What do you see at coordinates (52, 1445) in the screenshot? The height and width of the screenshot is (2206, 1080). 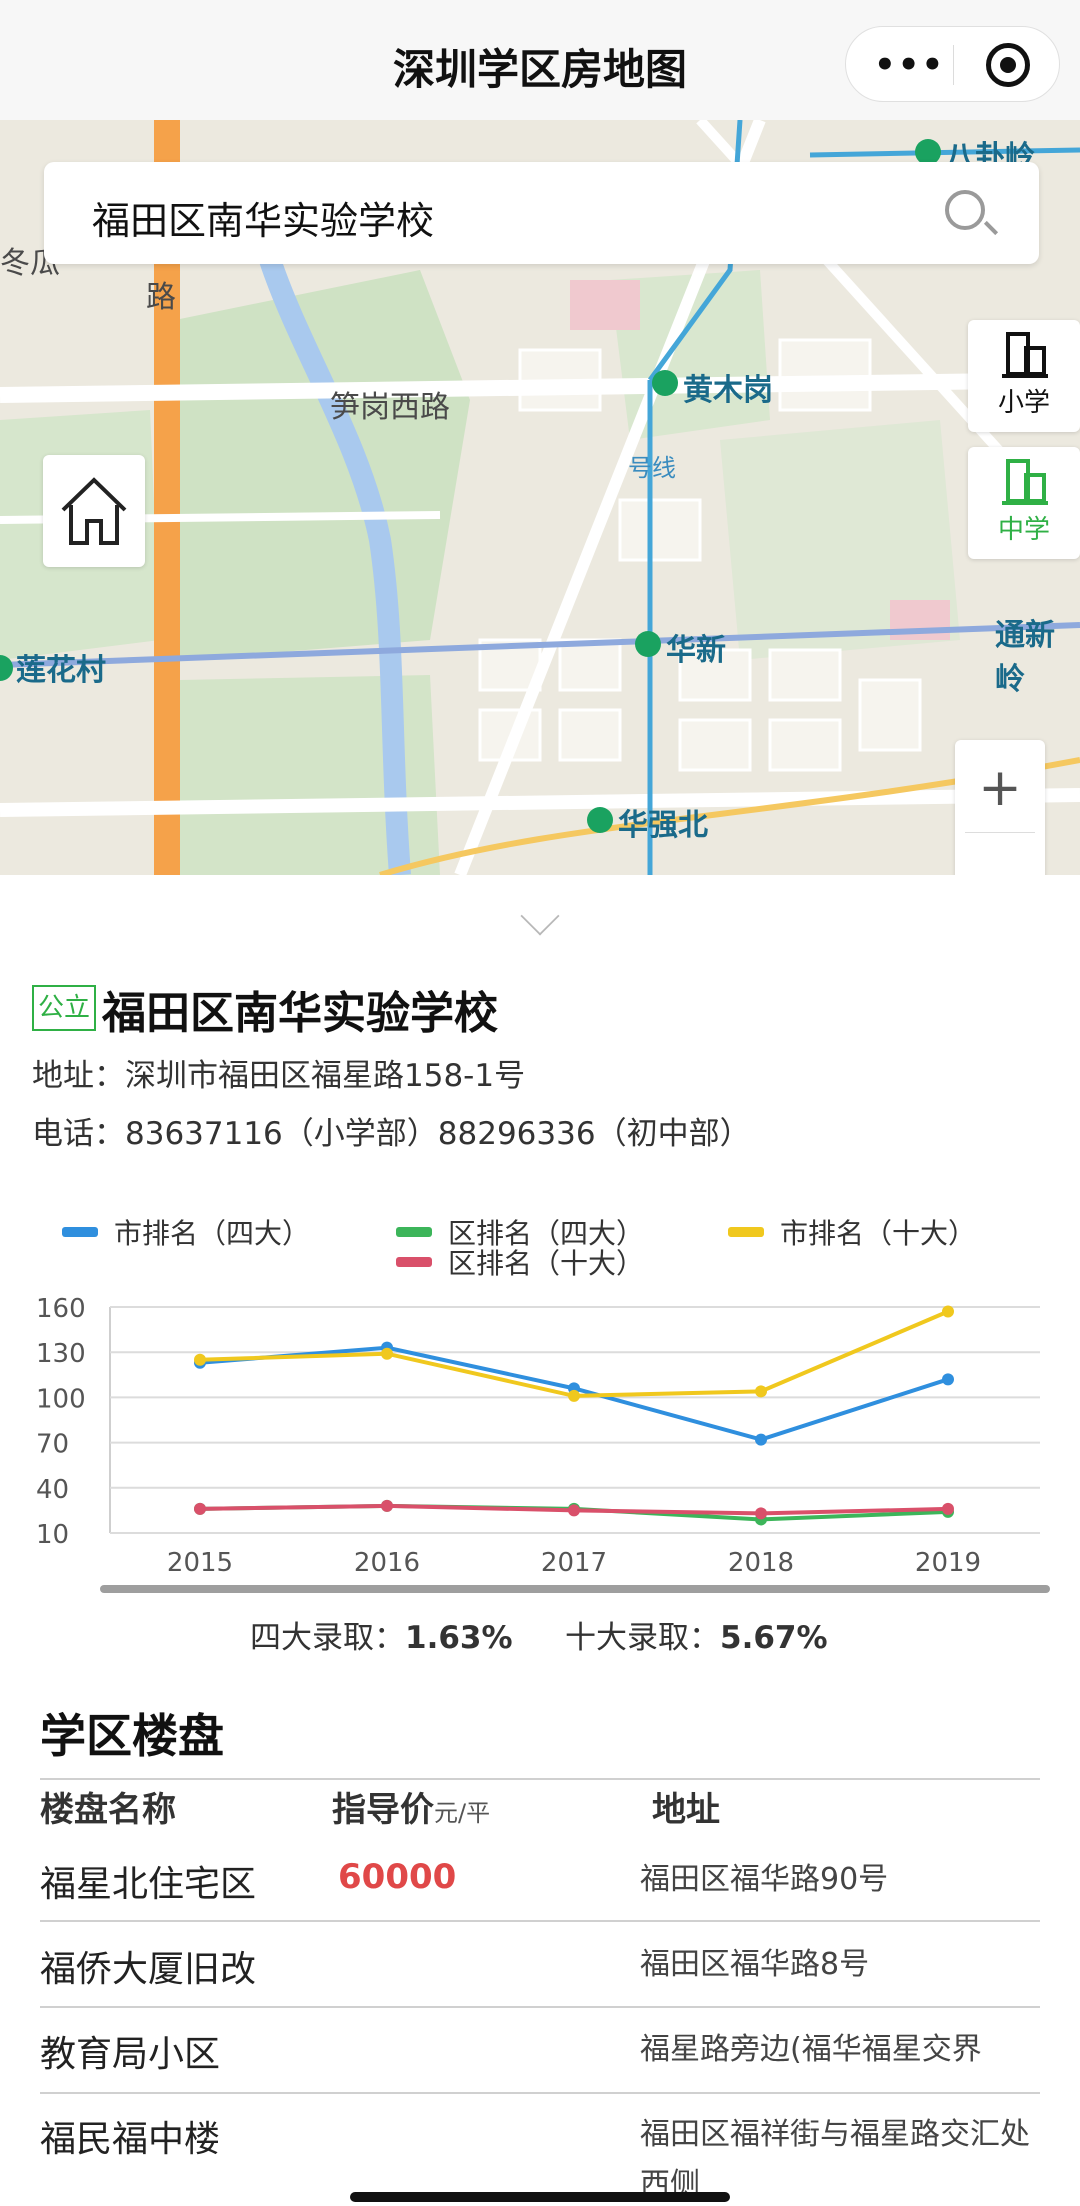 I see `y-tick-label: 70` at bounding box center [52, 1445].